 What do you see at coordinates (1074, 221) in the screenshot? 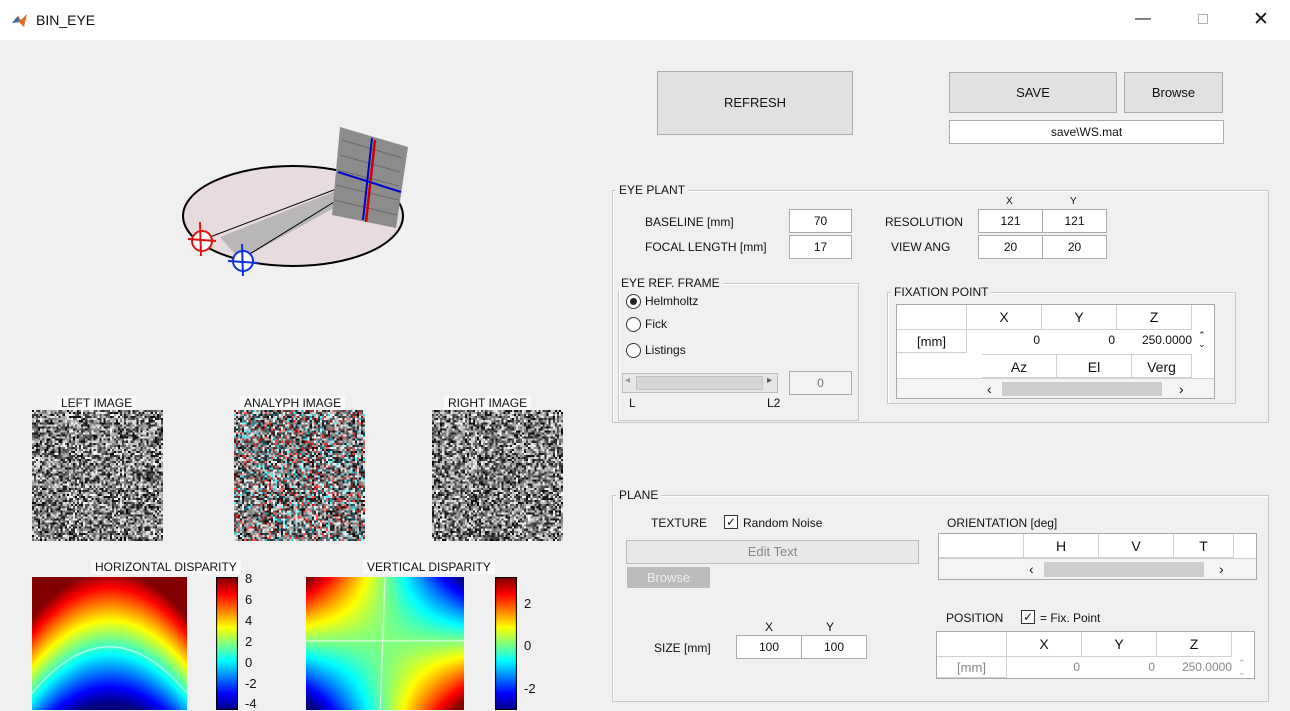
I see `resolution-y-input: 121` at bounding box center [1074, 221].